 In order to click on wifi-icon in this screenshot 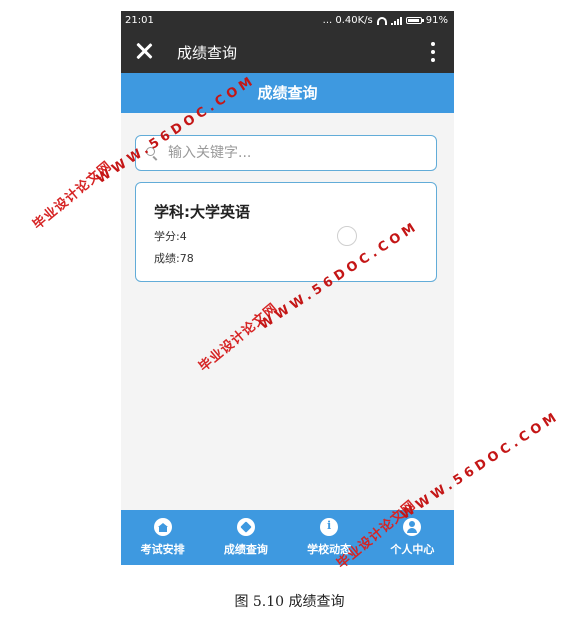, I will do `click(381, 20)`.